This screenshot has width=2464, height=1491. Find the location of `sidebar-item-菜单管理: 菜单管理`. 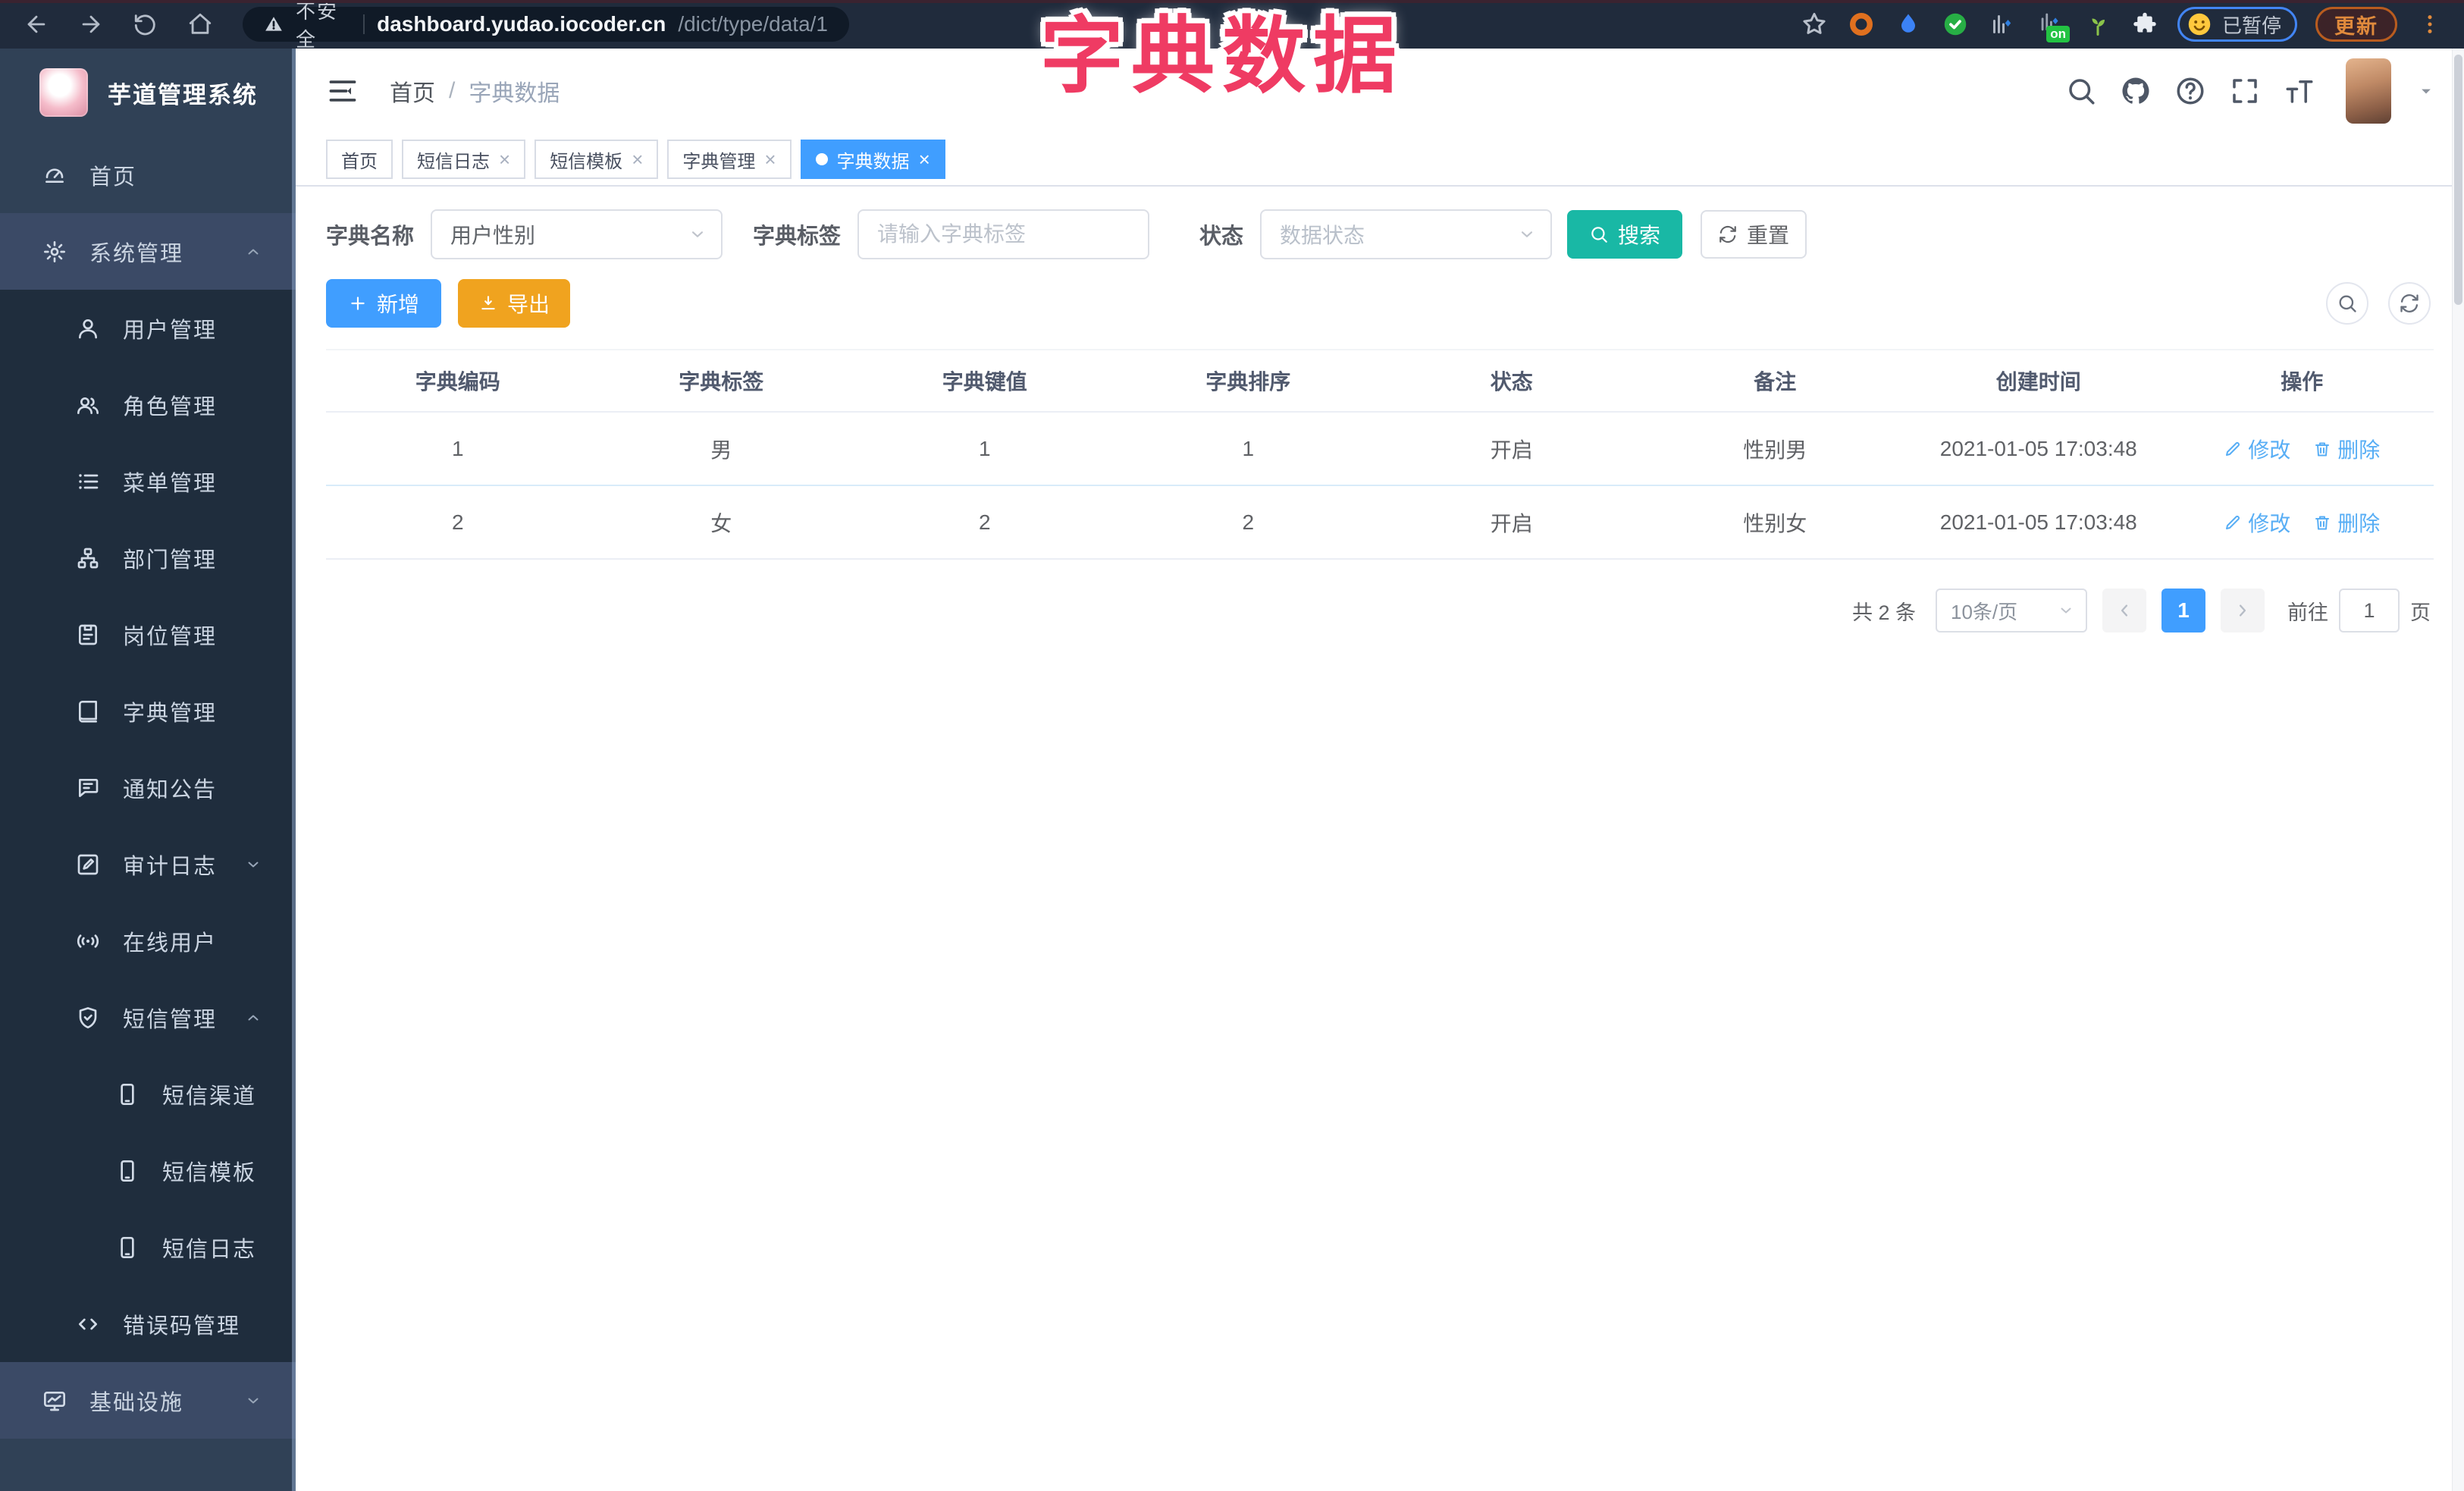

sidebar-item-菜单管理: 菜单管理 is located at coordinates (148, 481).